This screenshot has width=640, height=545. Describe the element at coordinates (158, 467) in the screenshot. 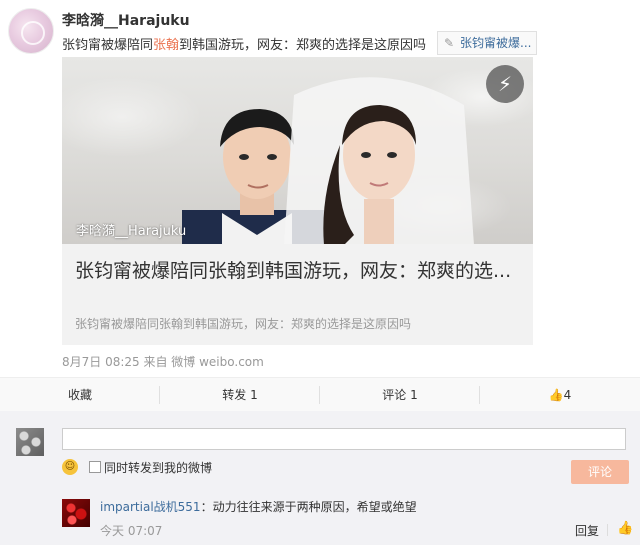

I see `repost-checkbox-label: 同时转发到我的微博` at that location.